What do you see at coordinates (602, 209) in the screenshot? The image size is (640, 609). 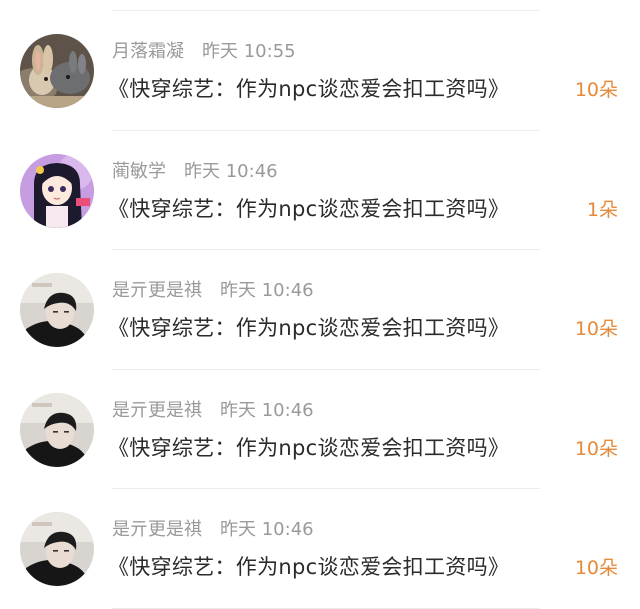 I see `flower-count: 1朵` at bounding box center [602, 209].